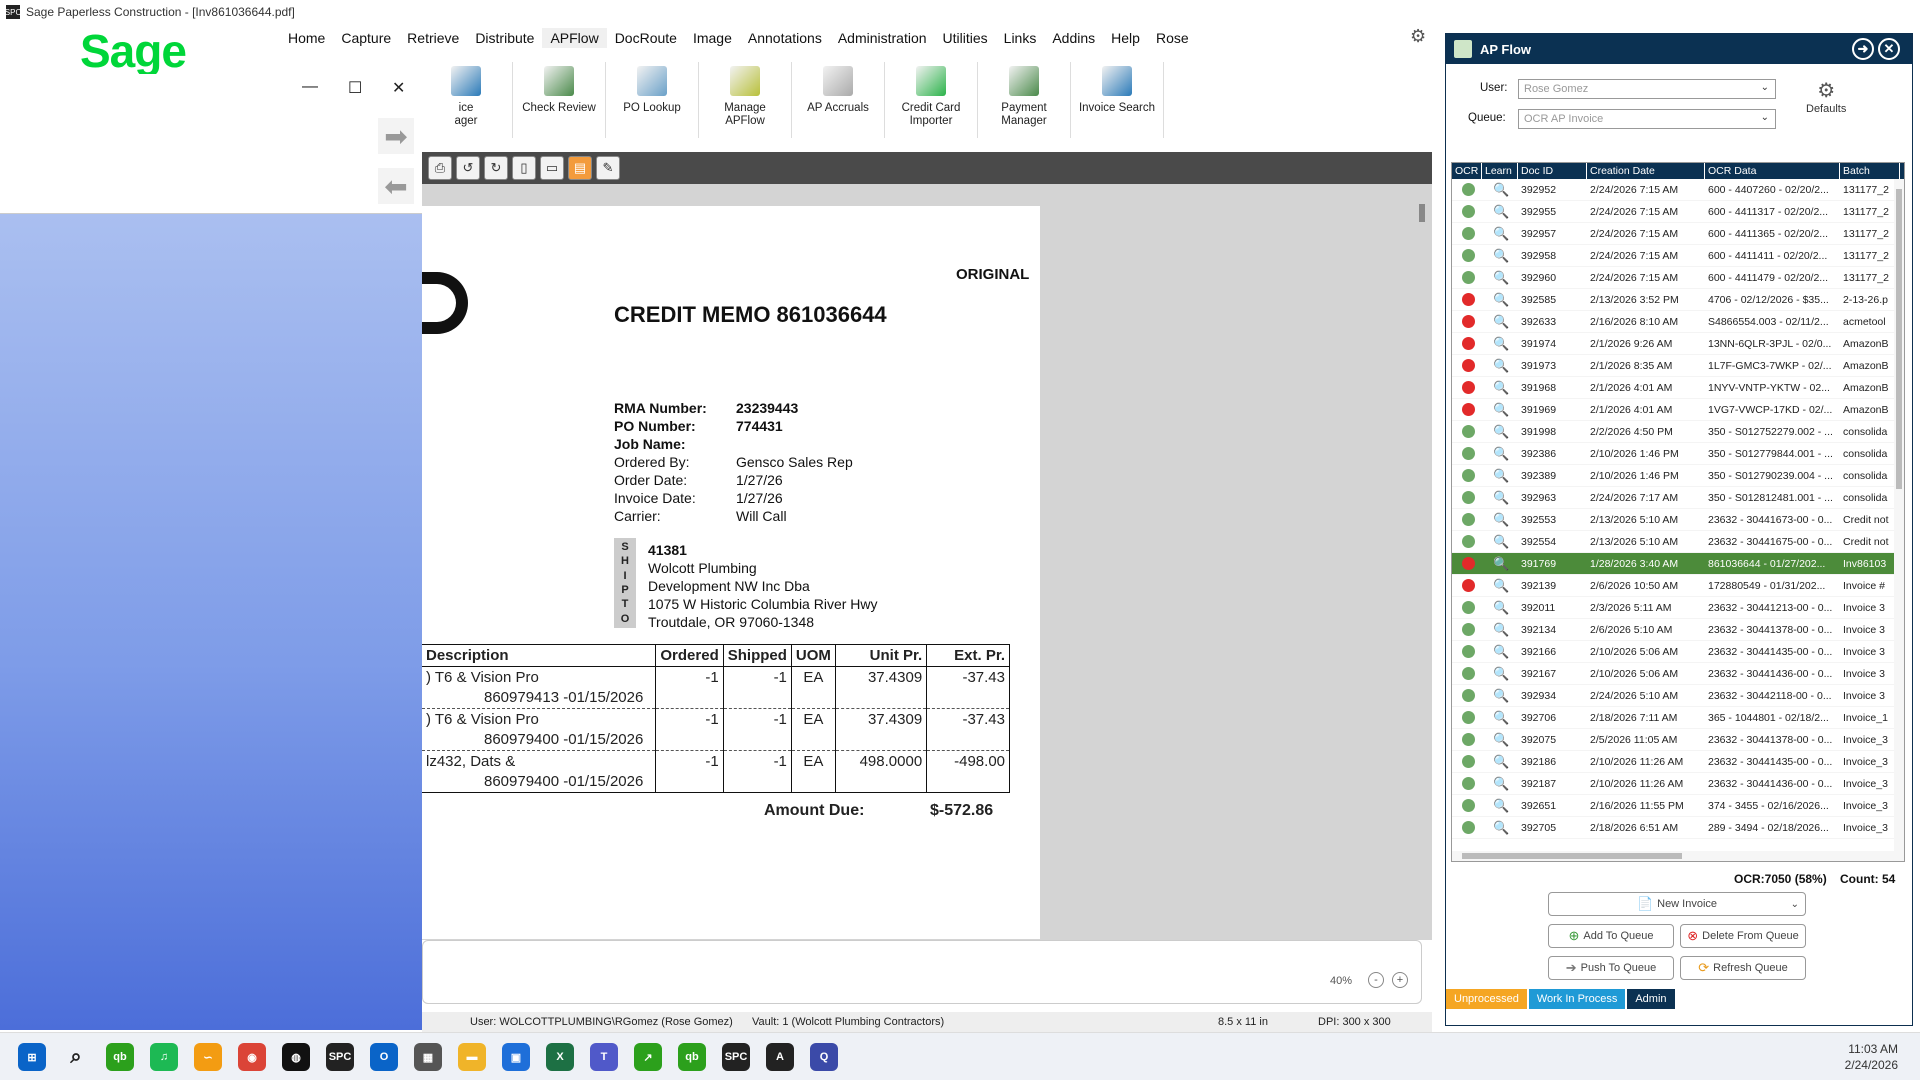 This screenshot has height=1080, width=1920. What do you see at coordinates (1467, 171) in the screenshot?
I see `grid-column-ocr: OCR` at bounding box center [1467, 171].